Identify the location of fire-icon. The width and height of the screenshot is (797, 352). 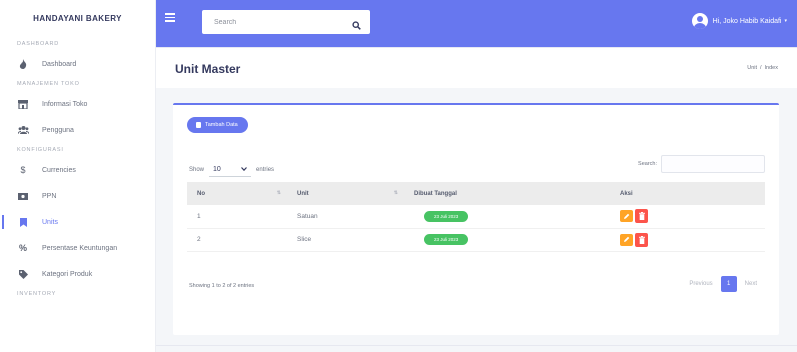
(23, 64).